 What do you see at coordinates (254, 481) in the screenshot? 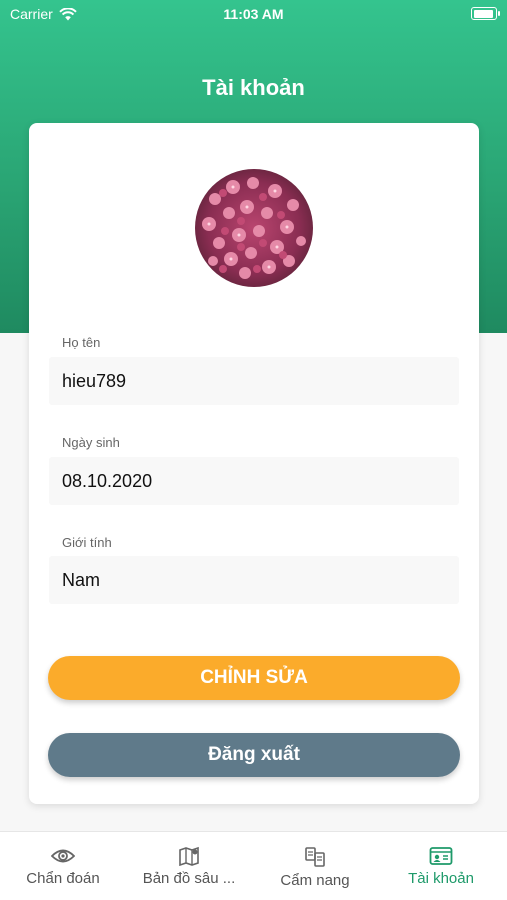
I see `birthdate-field: 08.10.2020` at bounding box center [254, 481].